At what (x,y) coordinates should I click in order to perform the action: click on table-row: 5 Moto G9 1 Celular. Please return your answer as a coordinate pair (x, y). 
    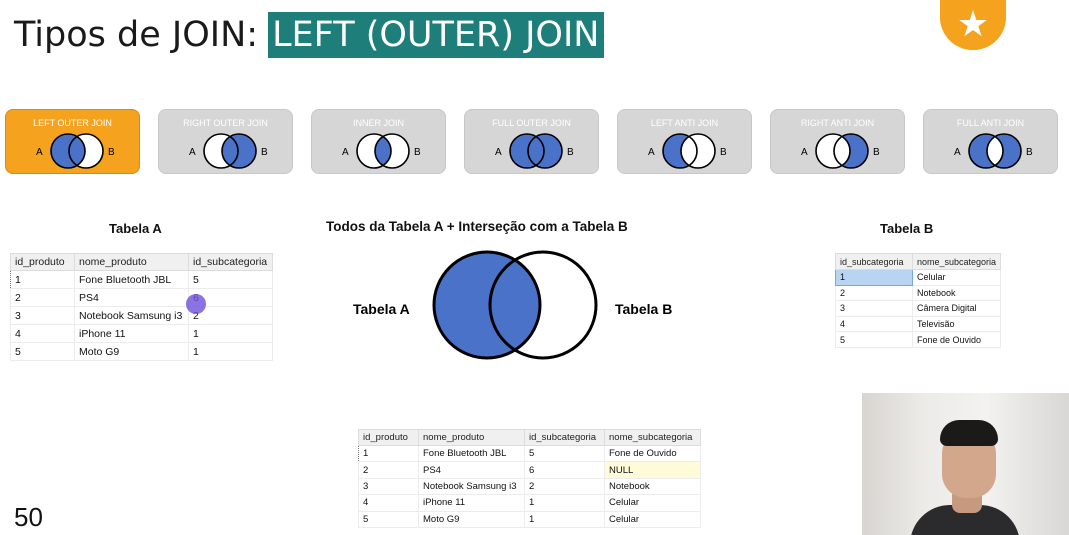
    Looking at the image, I should click on (529, 519).